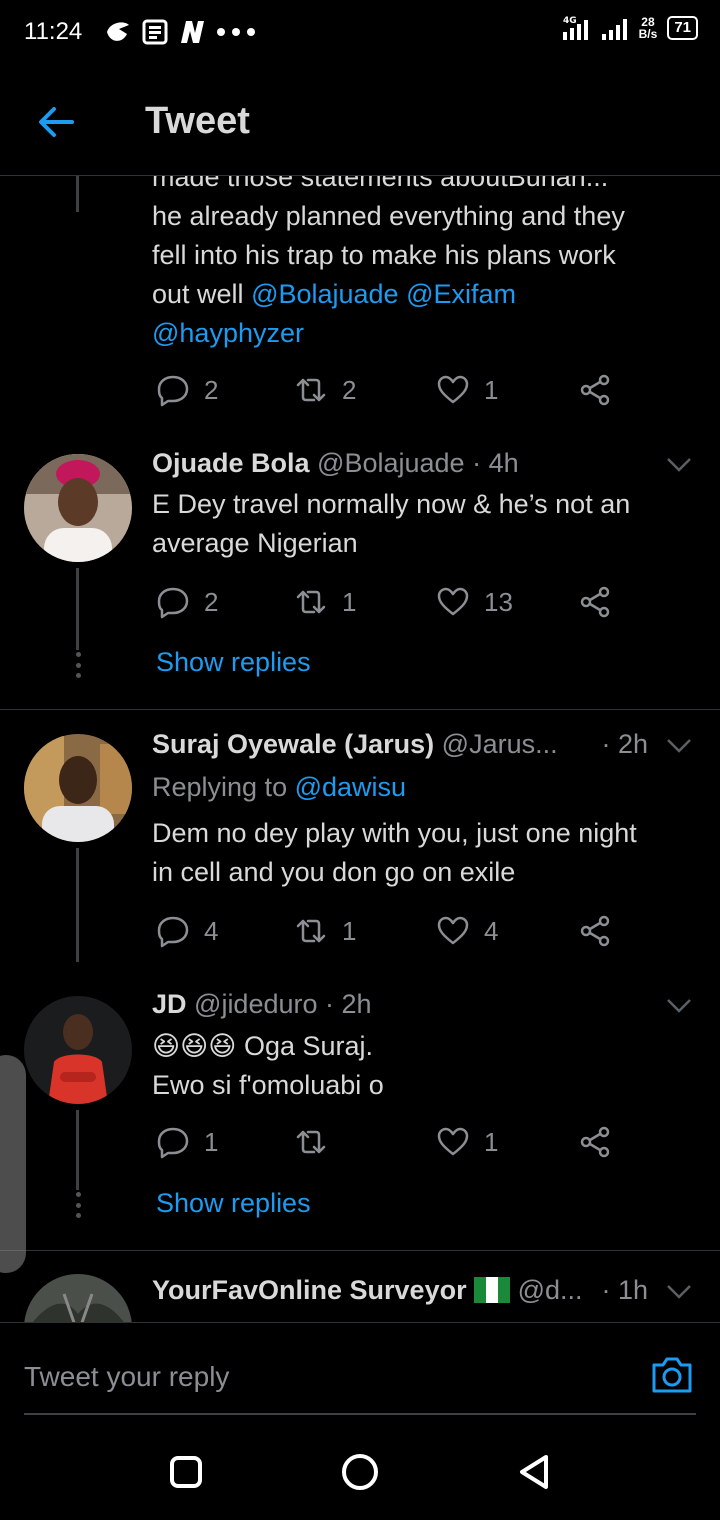  I want to click on tweet-actions: 2 1 13, so click(387, 602).